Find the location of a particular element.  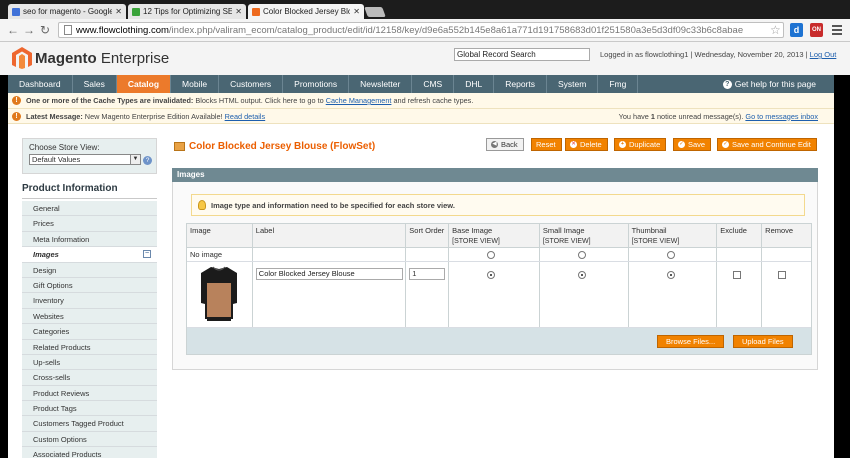

store-view-label: Choose Store View: is located at coordinates (64, 147).